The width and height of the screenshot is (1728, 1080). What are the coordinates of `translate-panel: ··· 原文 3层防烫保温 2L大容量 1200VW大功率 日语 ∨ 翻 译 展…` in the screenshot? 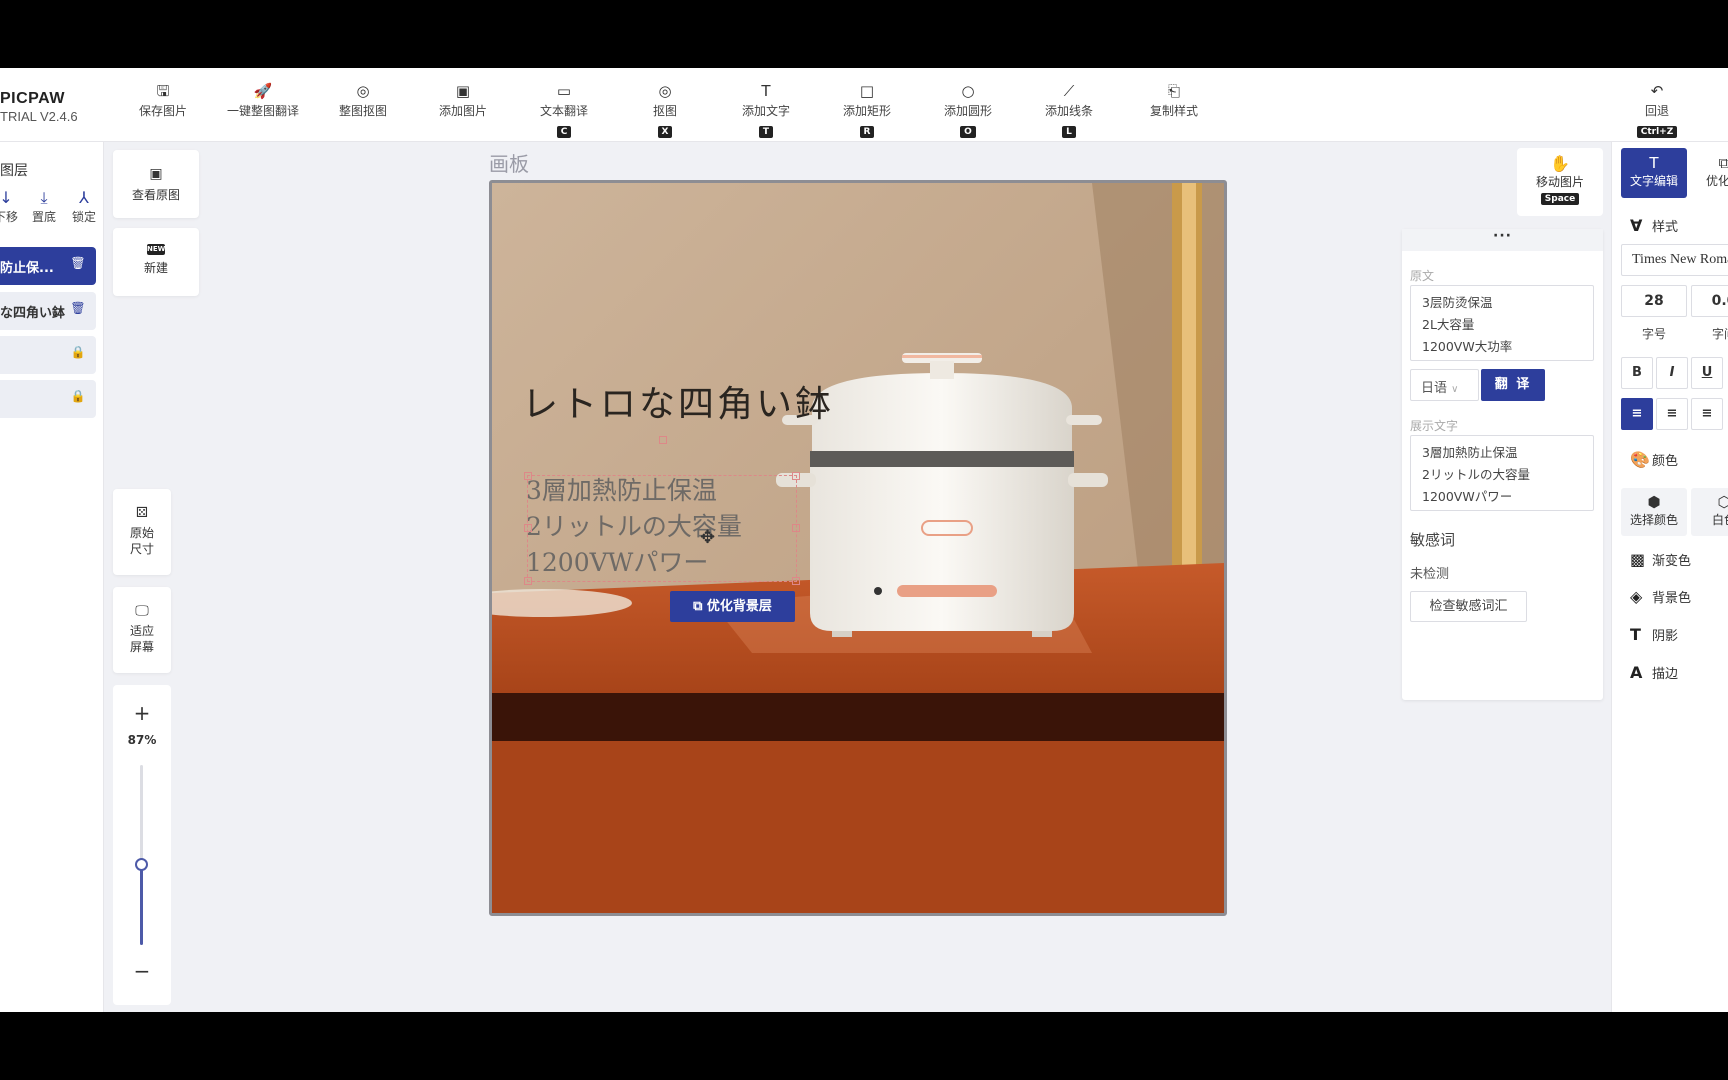 It's located at (1502, 464).